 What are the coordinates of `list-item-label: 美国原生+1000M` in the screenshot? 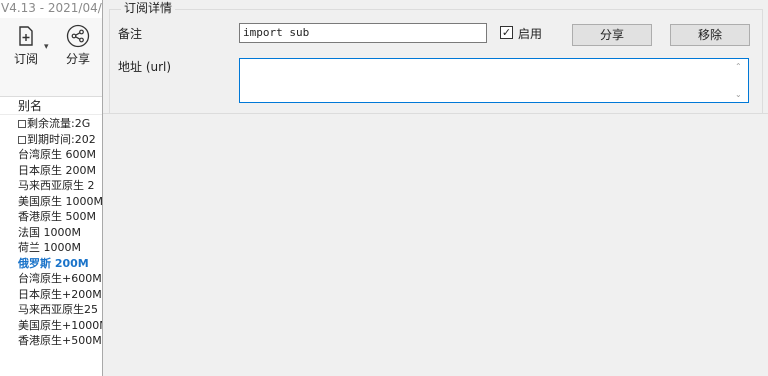 It's located at (60, 325).